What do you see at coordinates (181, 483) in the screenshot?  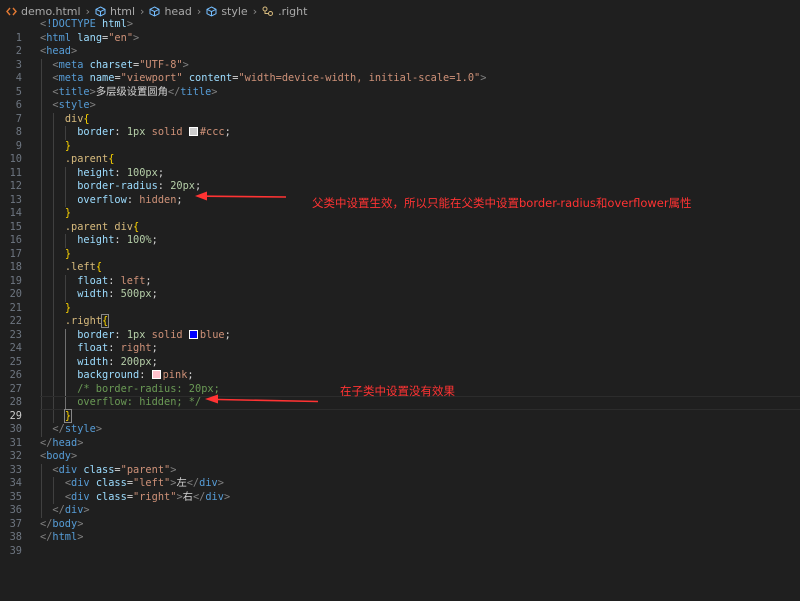 I see `element-text: 左` at bounding box center [181, 483].